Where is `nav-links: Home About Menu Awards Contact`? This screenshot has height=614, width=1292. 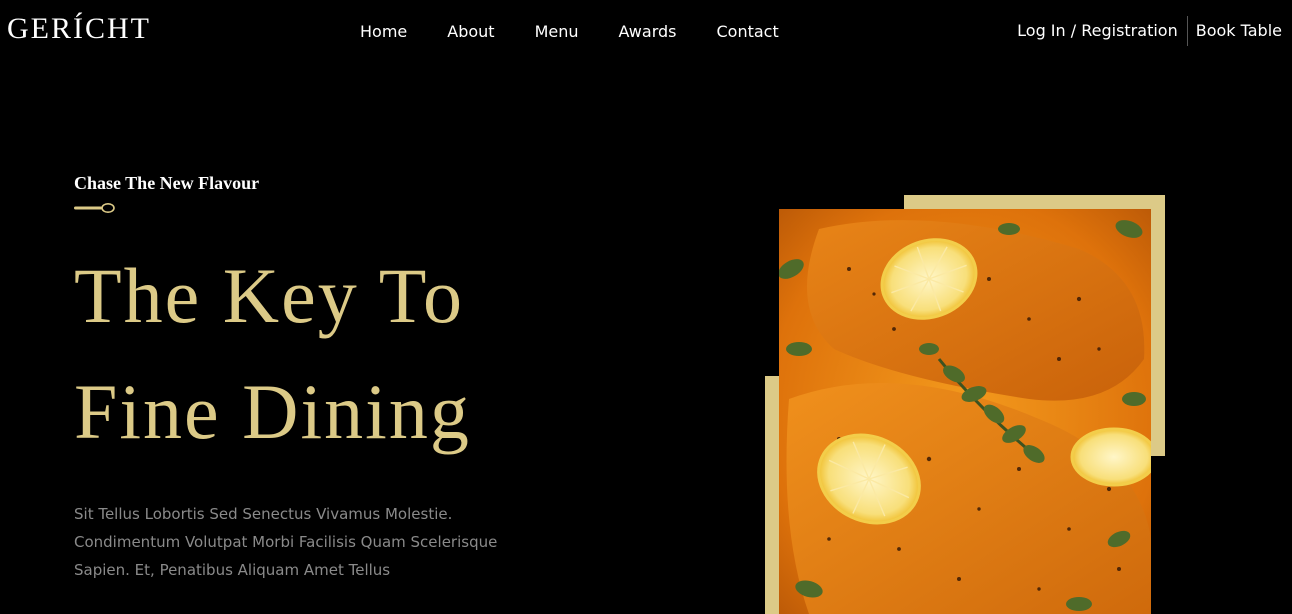 nav-links: Home About Menu Awards Contact is located at coordinates (569, 32).